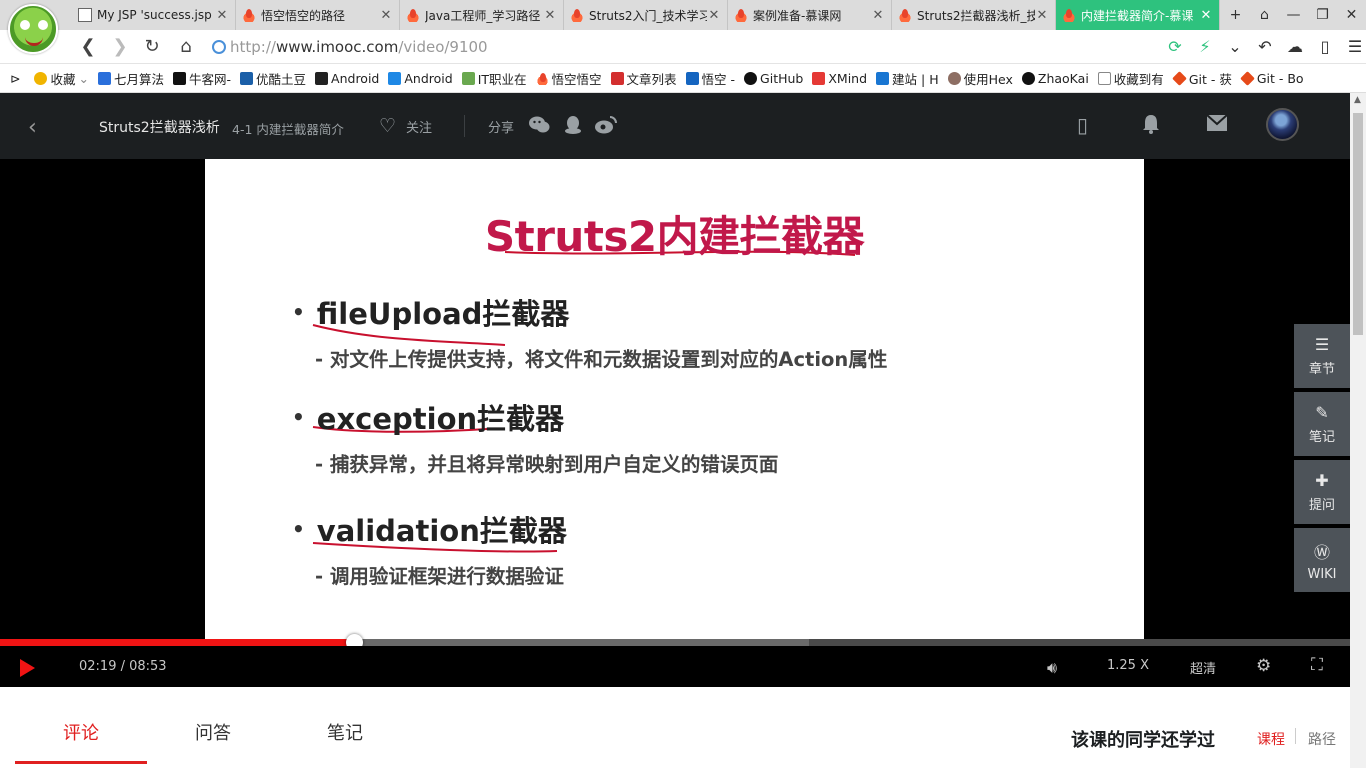  I want to click on page-scrollbar: ▲, so click(1358, 430).